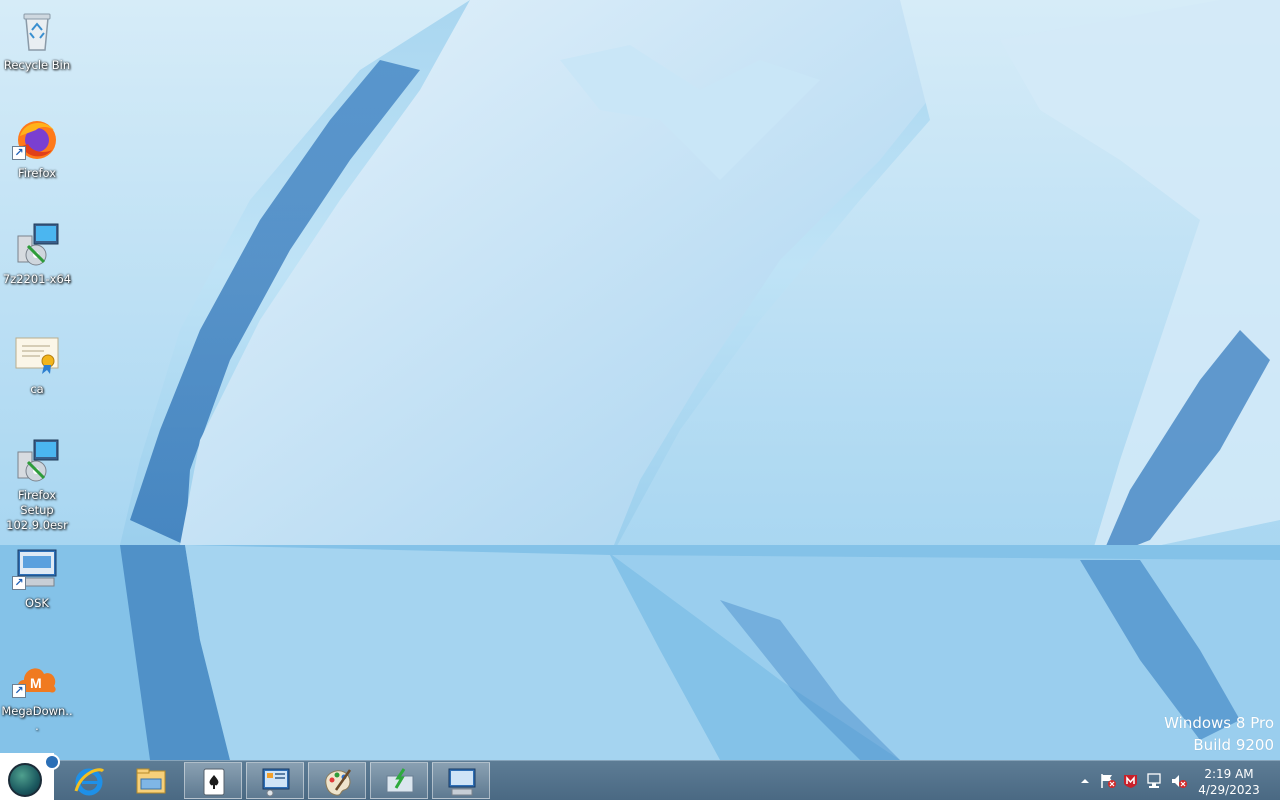  I want to click on internet-explorer-icon, so click(89, 782).